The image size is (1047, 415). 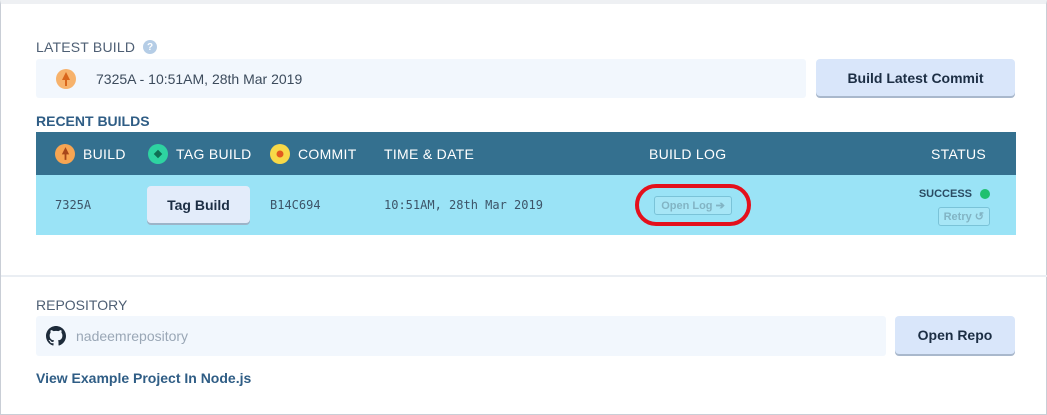 I want to click on success-dot-icon, so click(x=985, y=194).